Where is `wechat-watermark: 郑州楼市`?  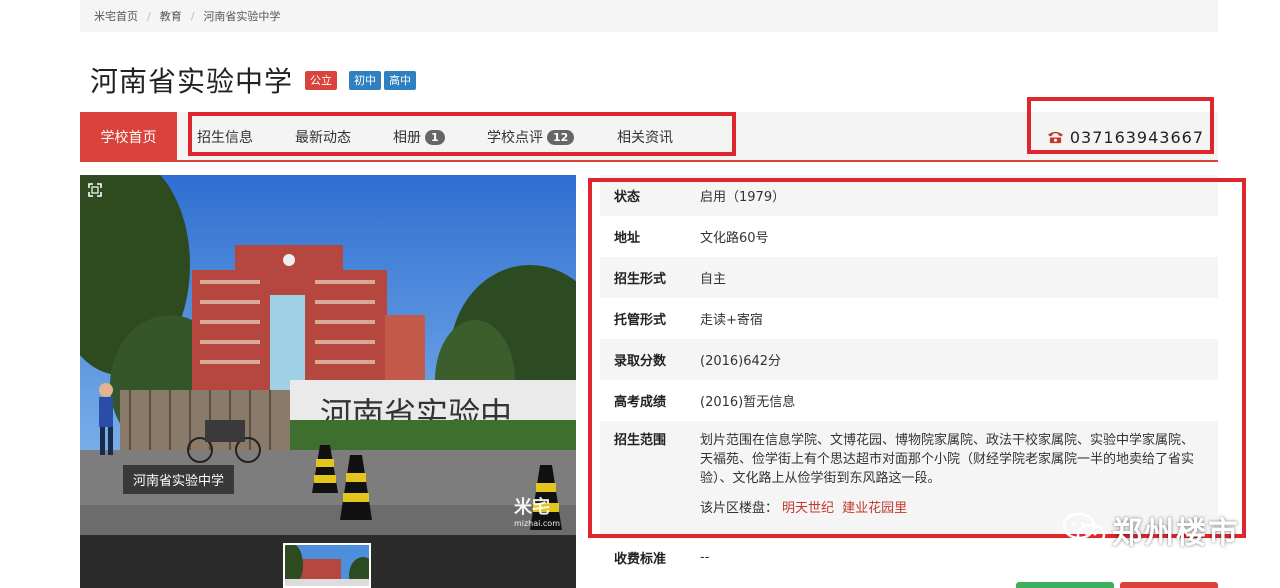
wechat-watermark: 郑州楼市 is located at coordinates (1151, 530).